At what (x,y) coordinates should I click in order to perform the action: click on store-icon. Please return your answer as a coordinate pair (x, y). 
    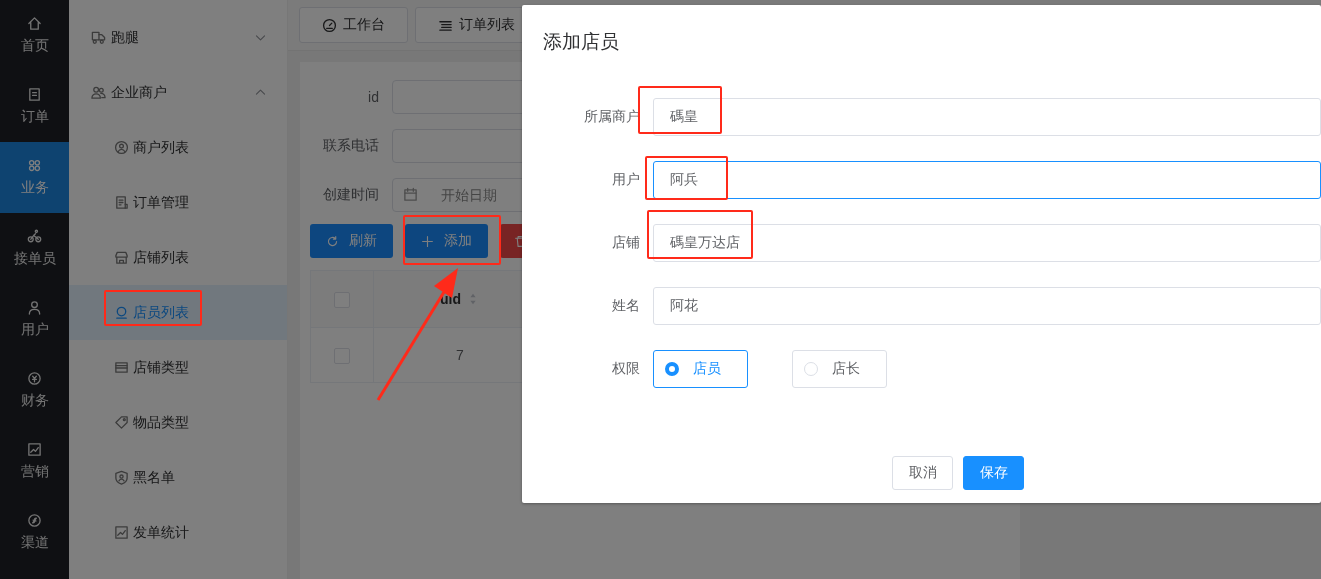
    Looking at the image, I should click on (121, 257).